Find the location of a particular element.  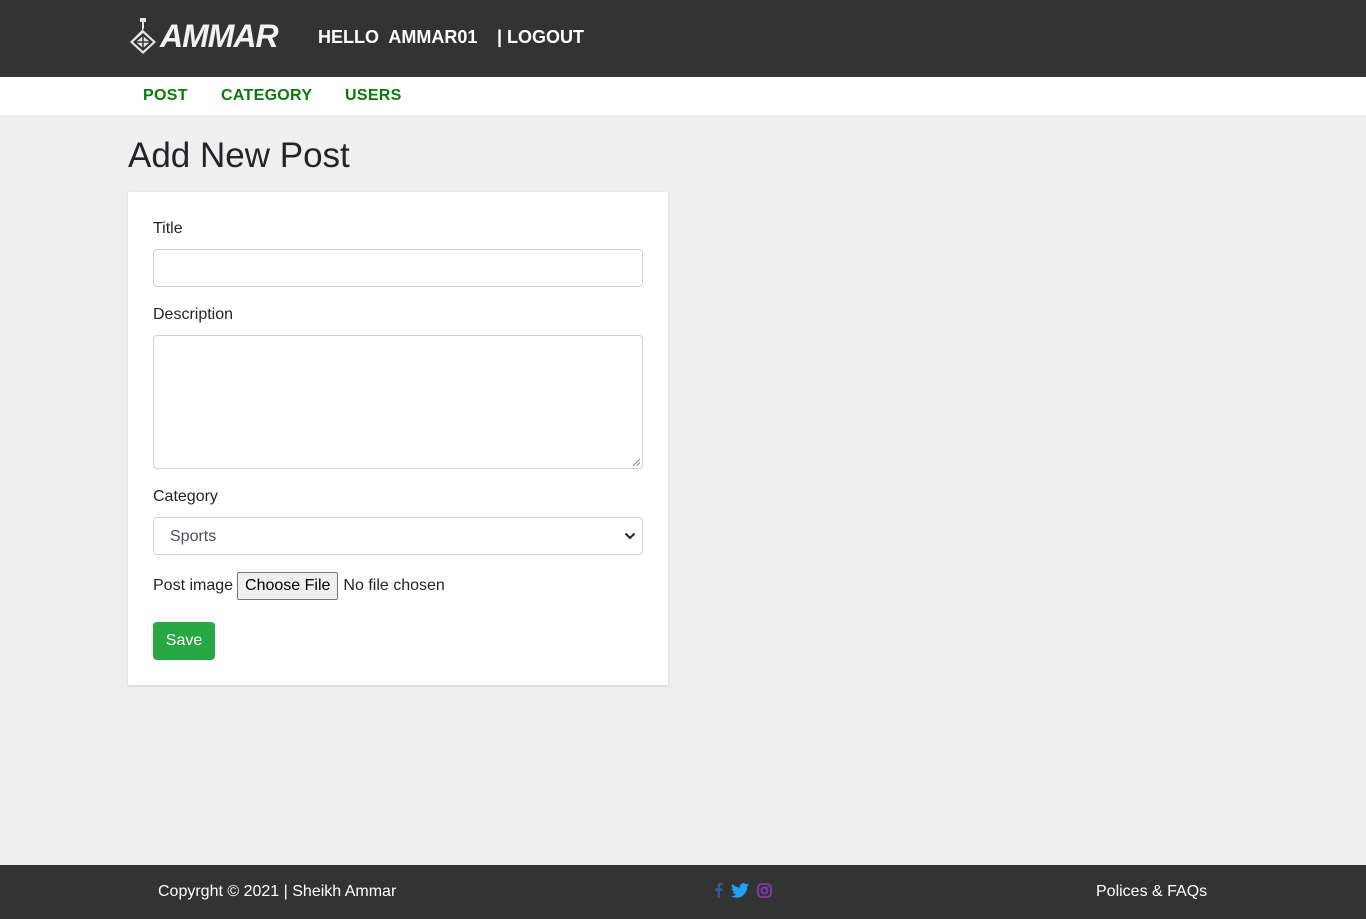

resize-handle-icon is located at coordinates (636, 462).